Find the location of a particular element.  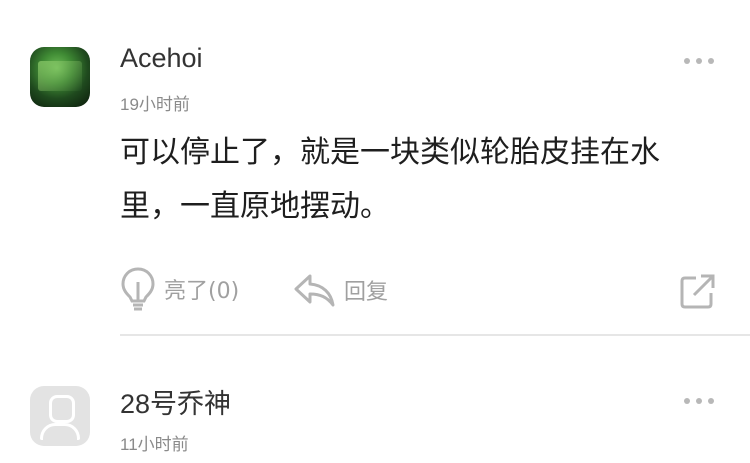

default-user-avatar is located at coordinates (60, 416).